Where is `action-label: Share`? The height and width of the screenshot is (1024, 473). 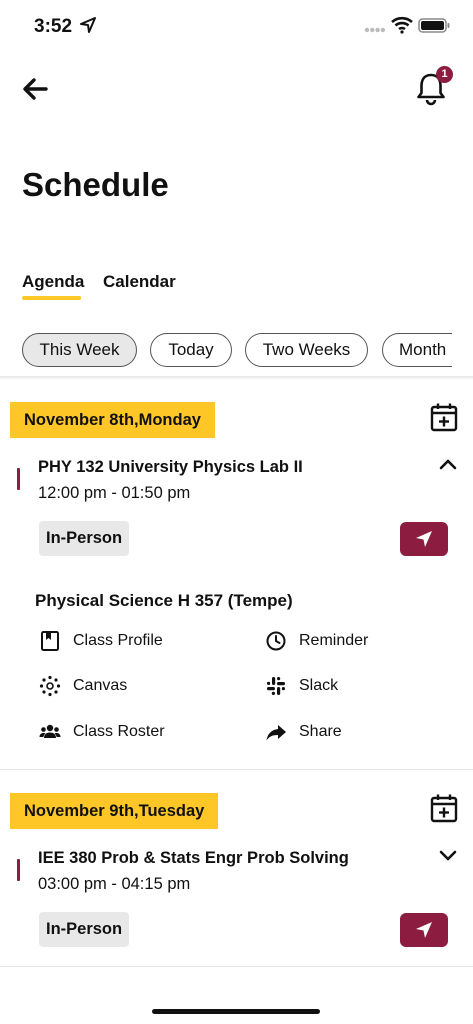
action-label: Share is located at coordinates (320, 731).